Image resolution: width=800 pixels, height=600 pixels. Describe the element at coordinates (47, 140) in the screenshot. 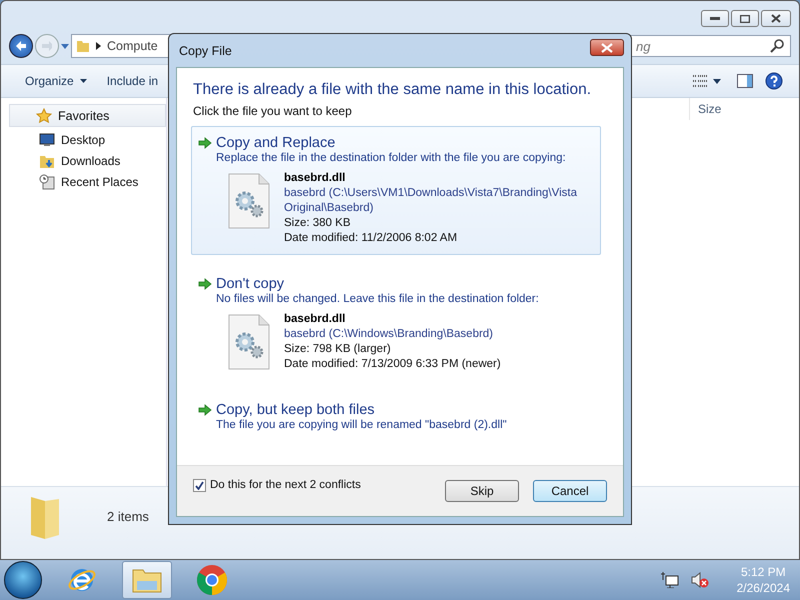

I see `monitor-icon` at that location.